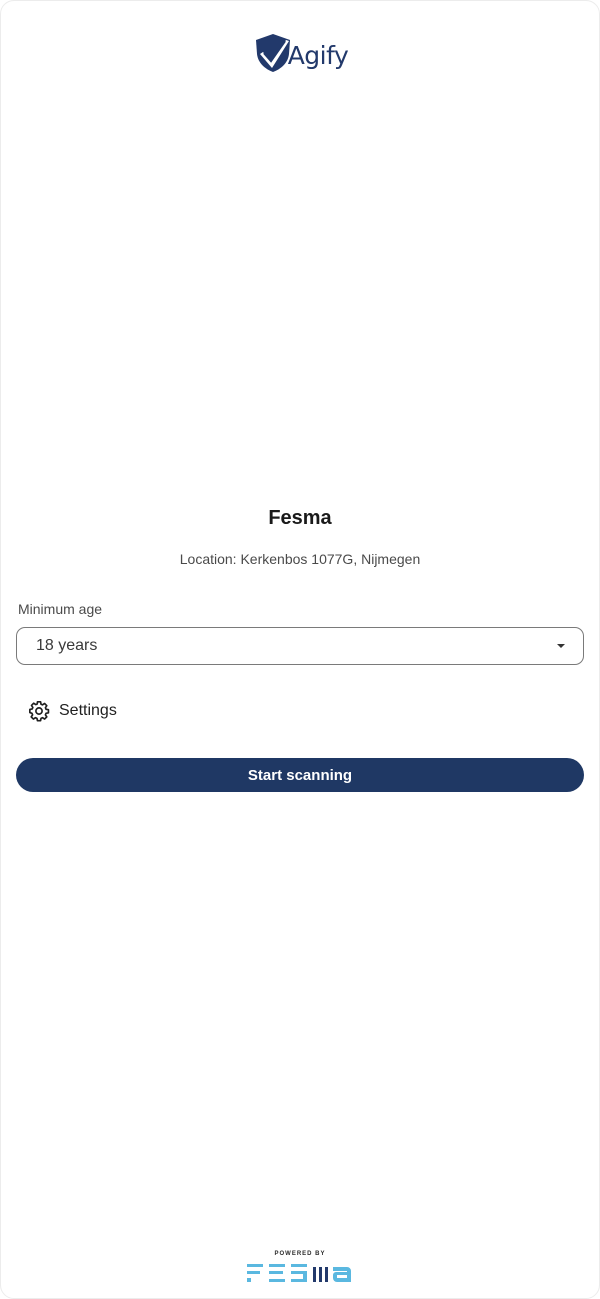 Image resolution: width=600 pixels, height=1299 pixels. What do you see at coordinates (60, 609) in the screenshot?
I see `min-age-label: Minimum age` at bounding box center [60, 609].